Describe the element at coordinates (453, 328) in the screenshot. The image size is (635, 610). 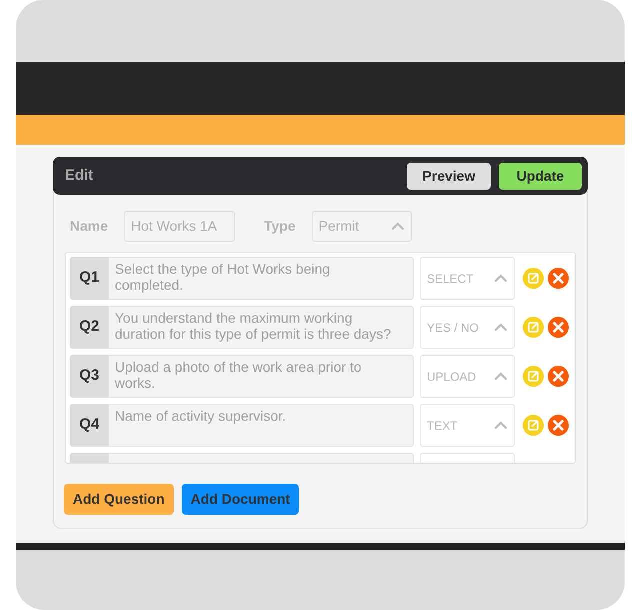
I see `dropdown-value: YES / NO` at that location.